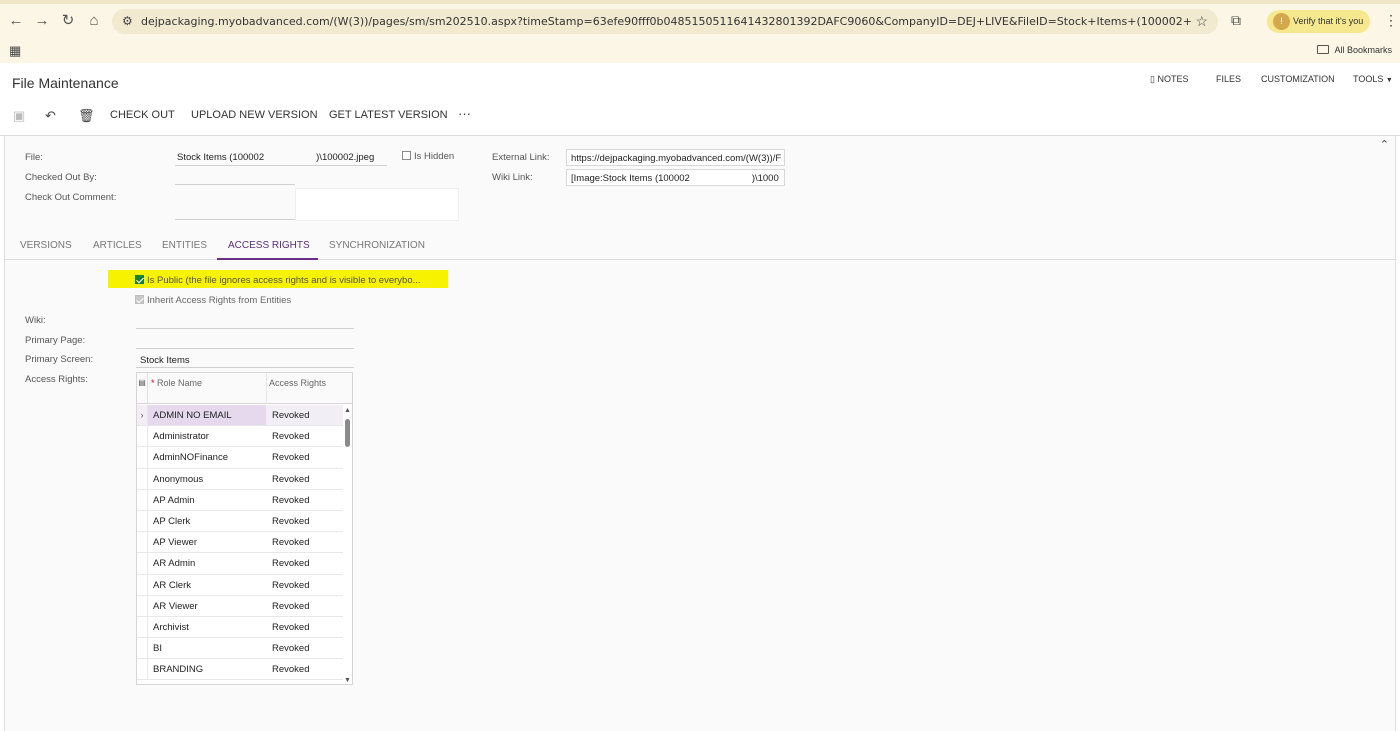  Describe the element at coordinates (117, 245) in the screenshot. I see `tab-articles: ARTICLES` at that location.